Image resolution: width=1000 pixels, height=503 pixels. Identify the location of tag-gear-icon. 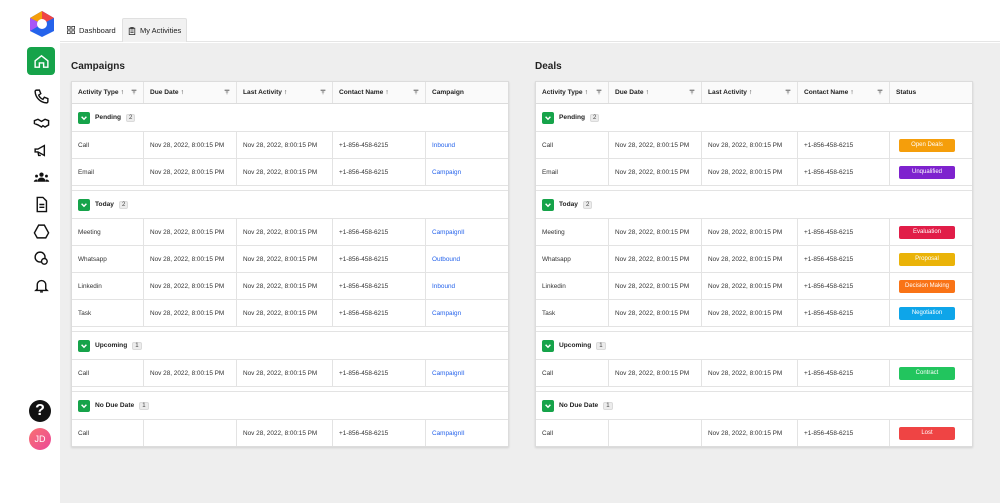
(41, 258).